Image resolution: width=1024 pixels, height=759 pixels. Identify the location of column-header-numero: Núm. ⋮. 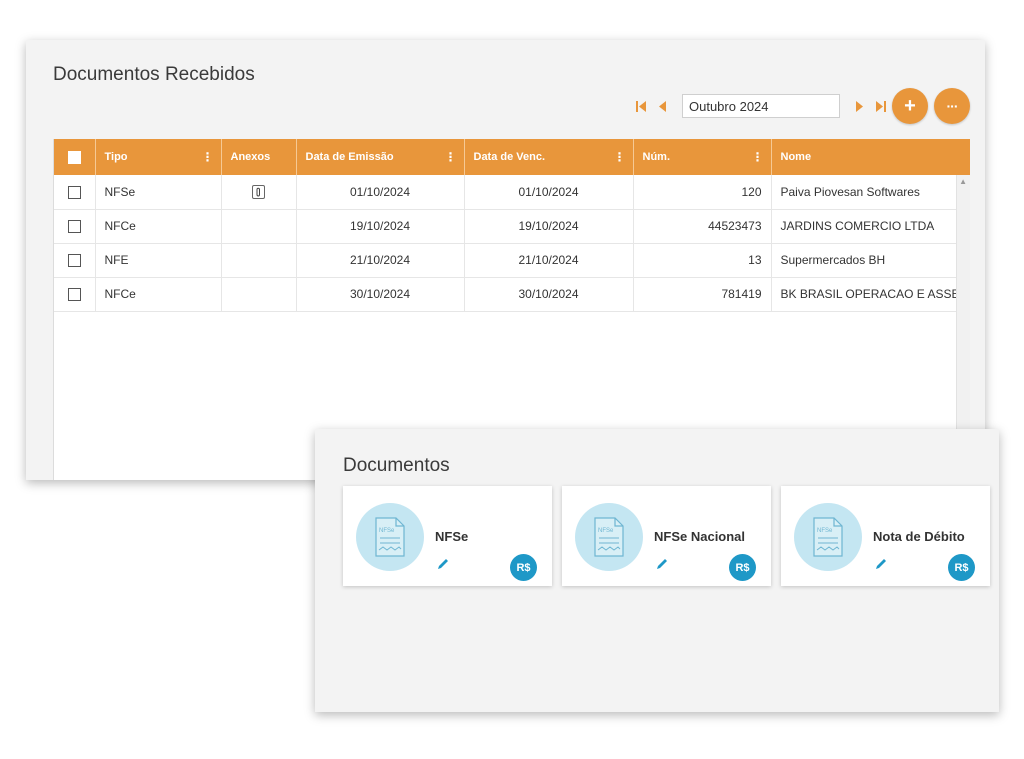
(702, 157).